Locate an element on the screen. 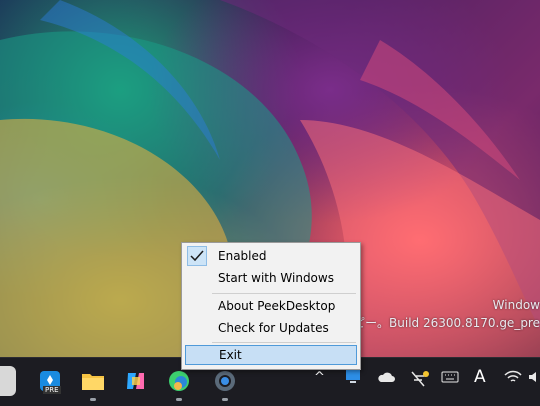 This screenshot has width=540, height=406. peekdesktop-tray-icon is located at coordinates (353, 378).